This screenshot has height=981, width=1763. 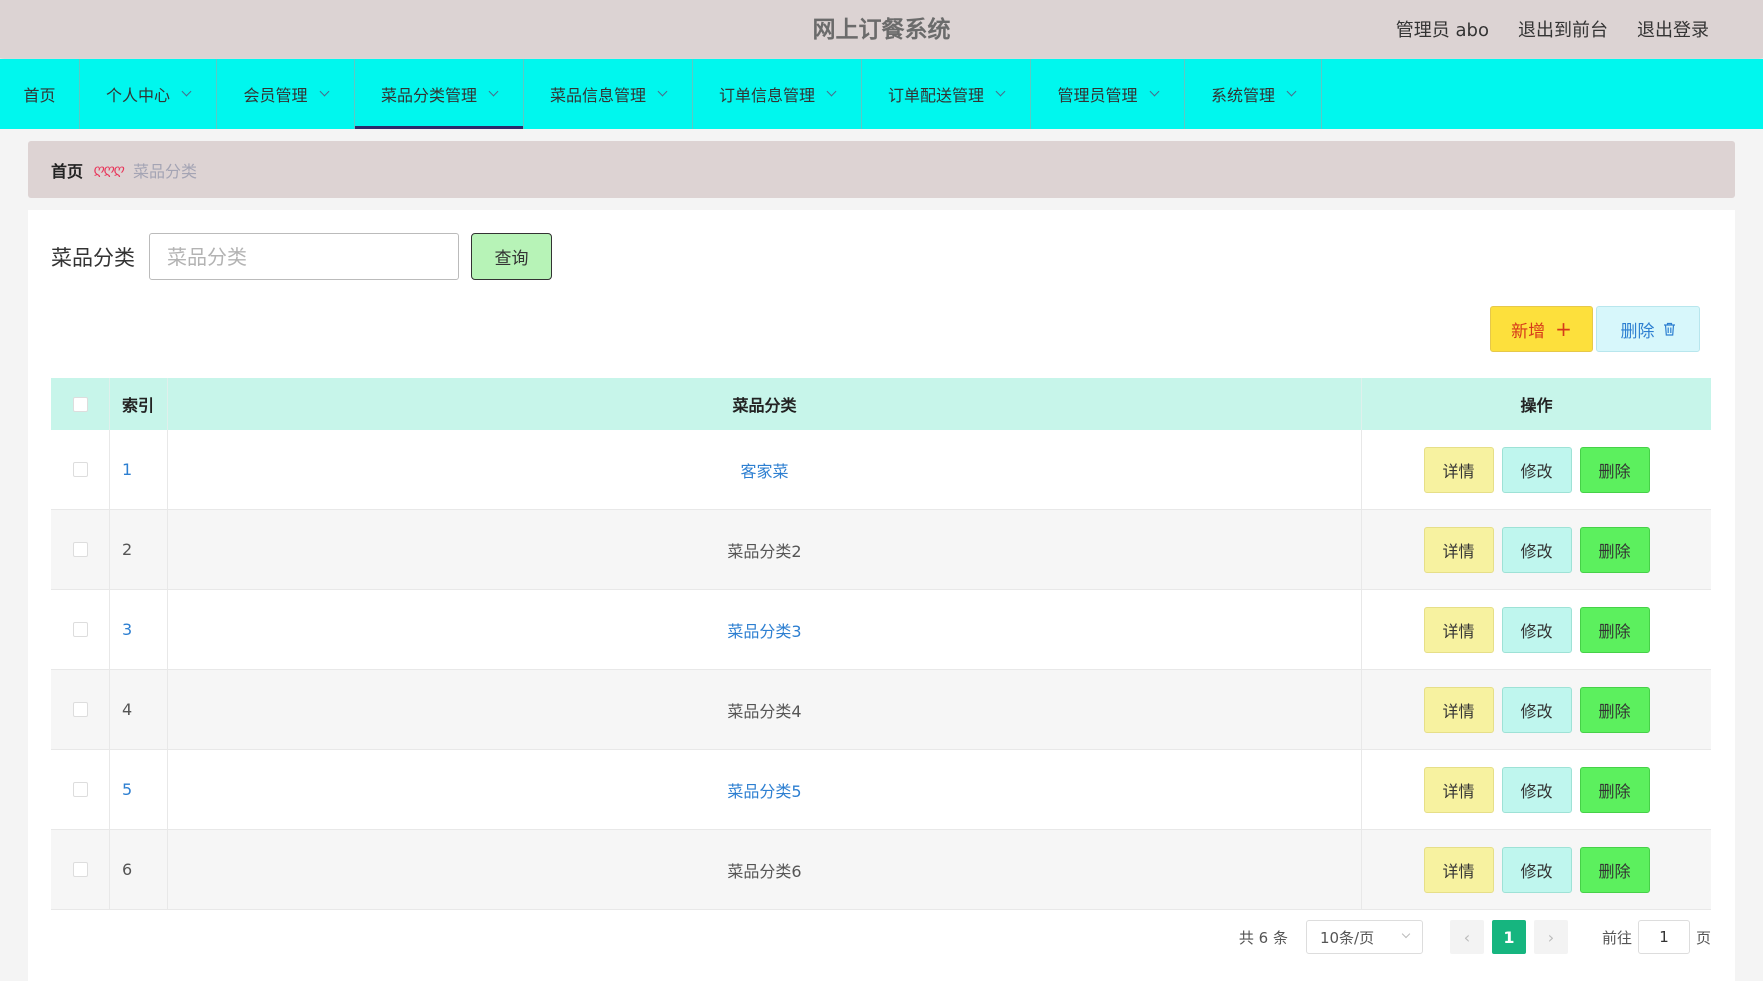 What do you see at coordinates (1528, 331) in the screenshot?
I see `add-button-label: 新增` at bounding box center [1528, 331].